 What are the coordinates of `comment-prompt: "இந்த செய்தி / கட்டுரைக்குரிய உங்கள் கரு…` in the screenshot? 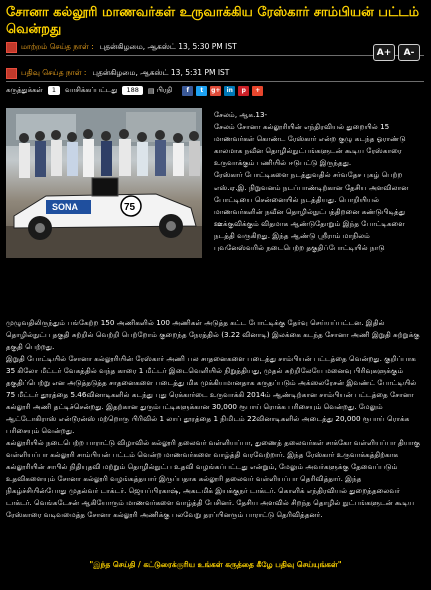 It's located at (215, 565).